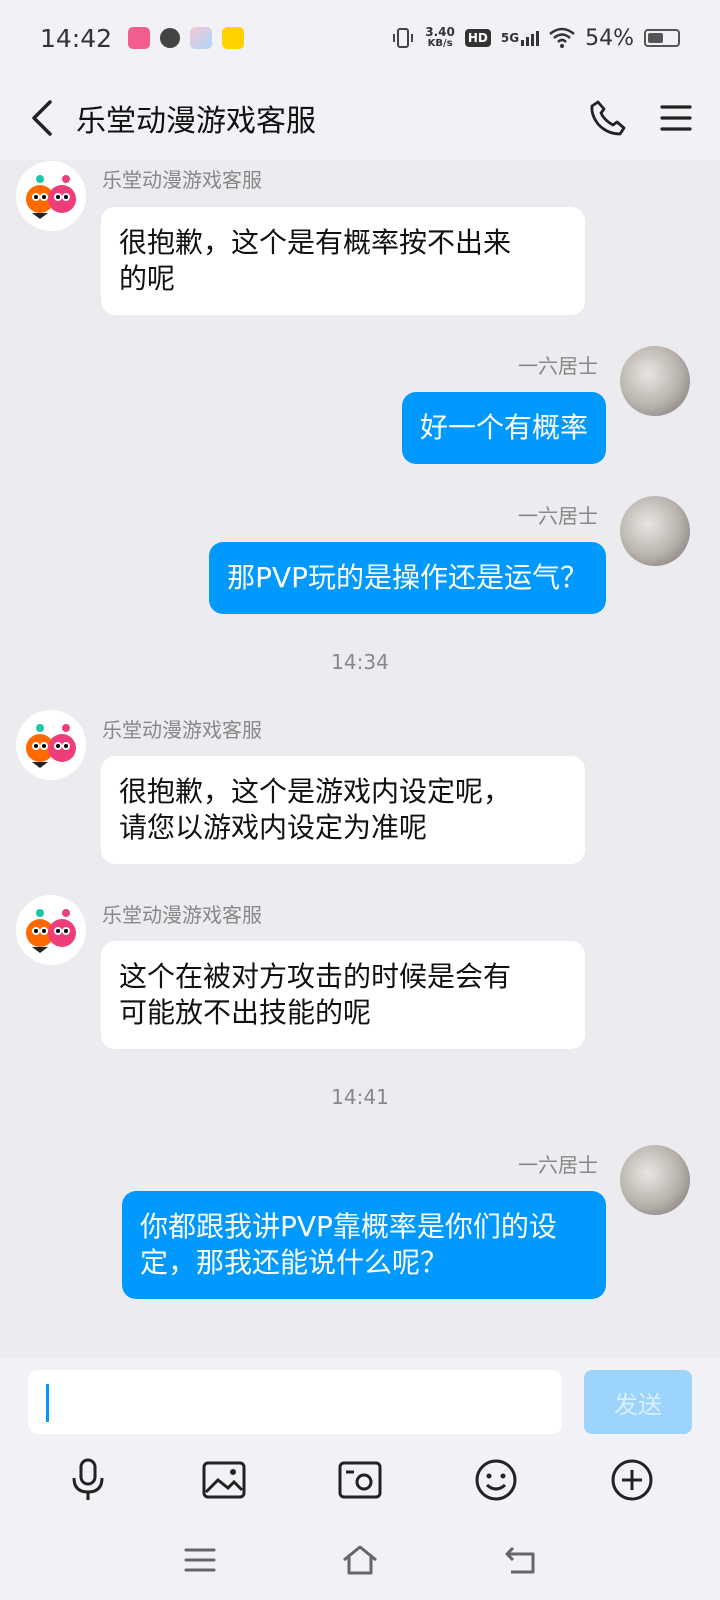  I want to click on microphone-icon, so click(88, 1480).